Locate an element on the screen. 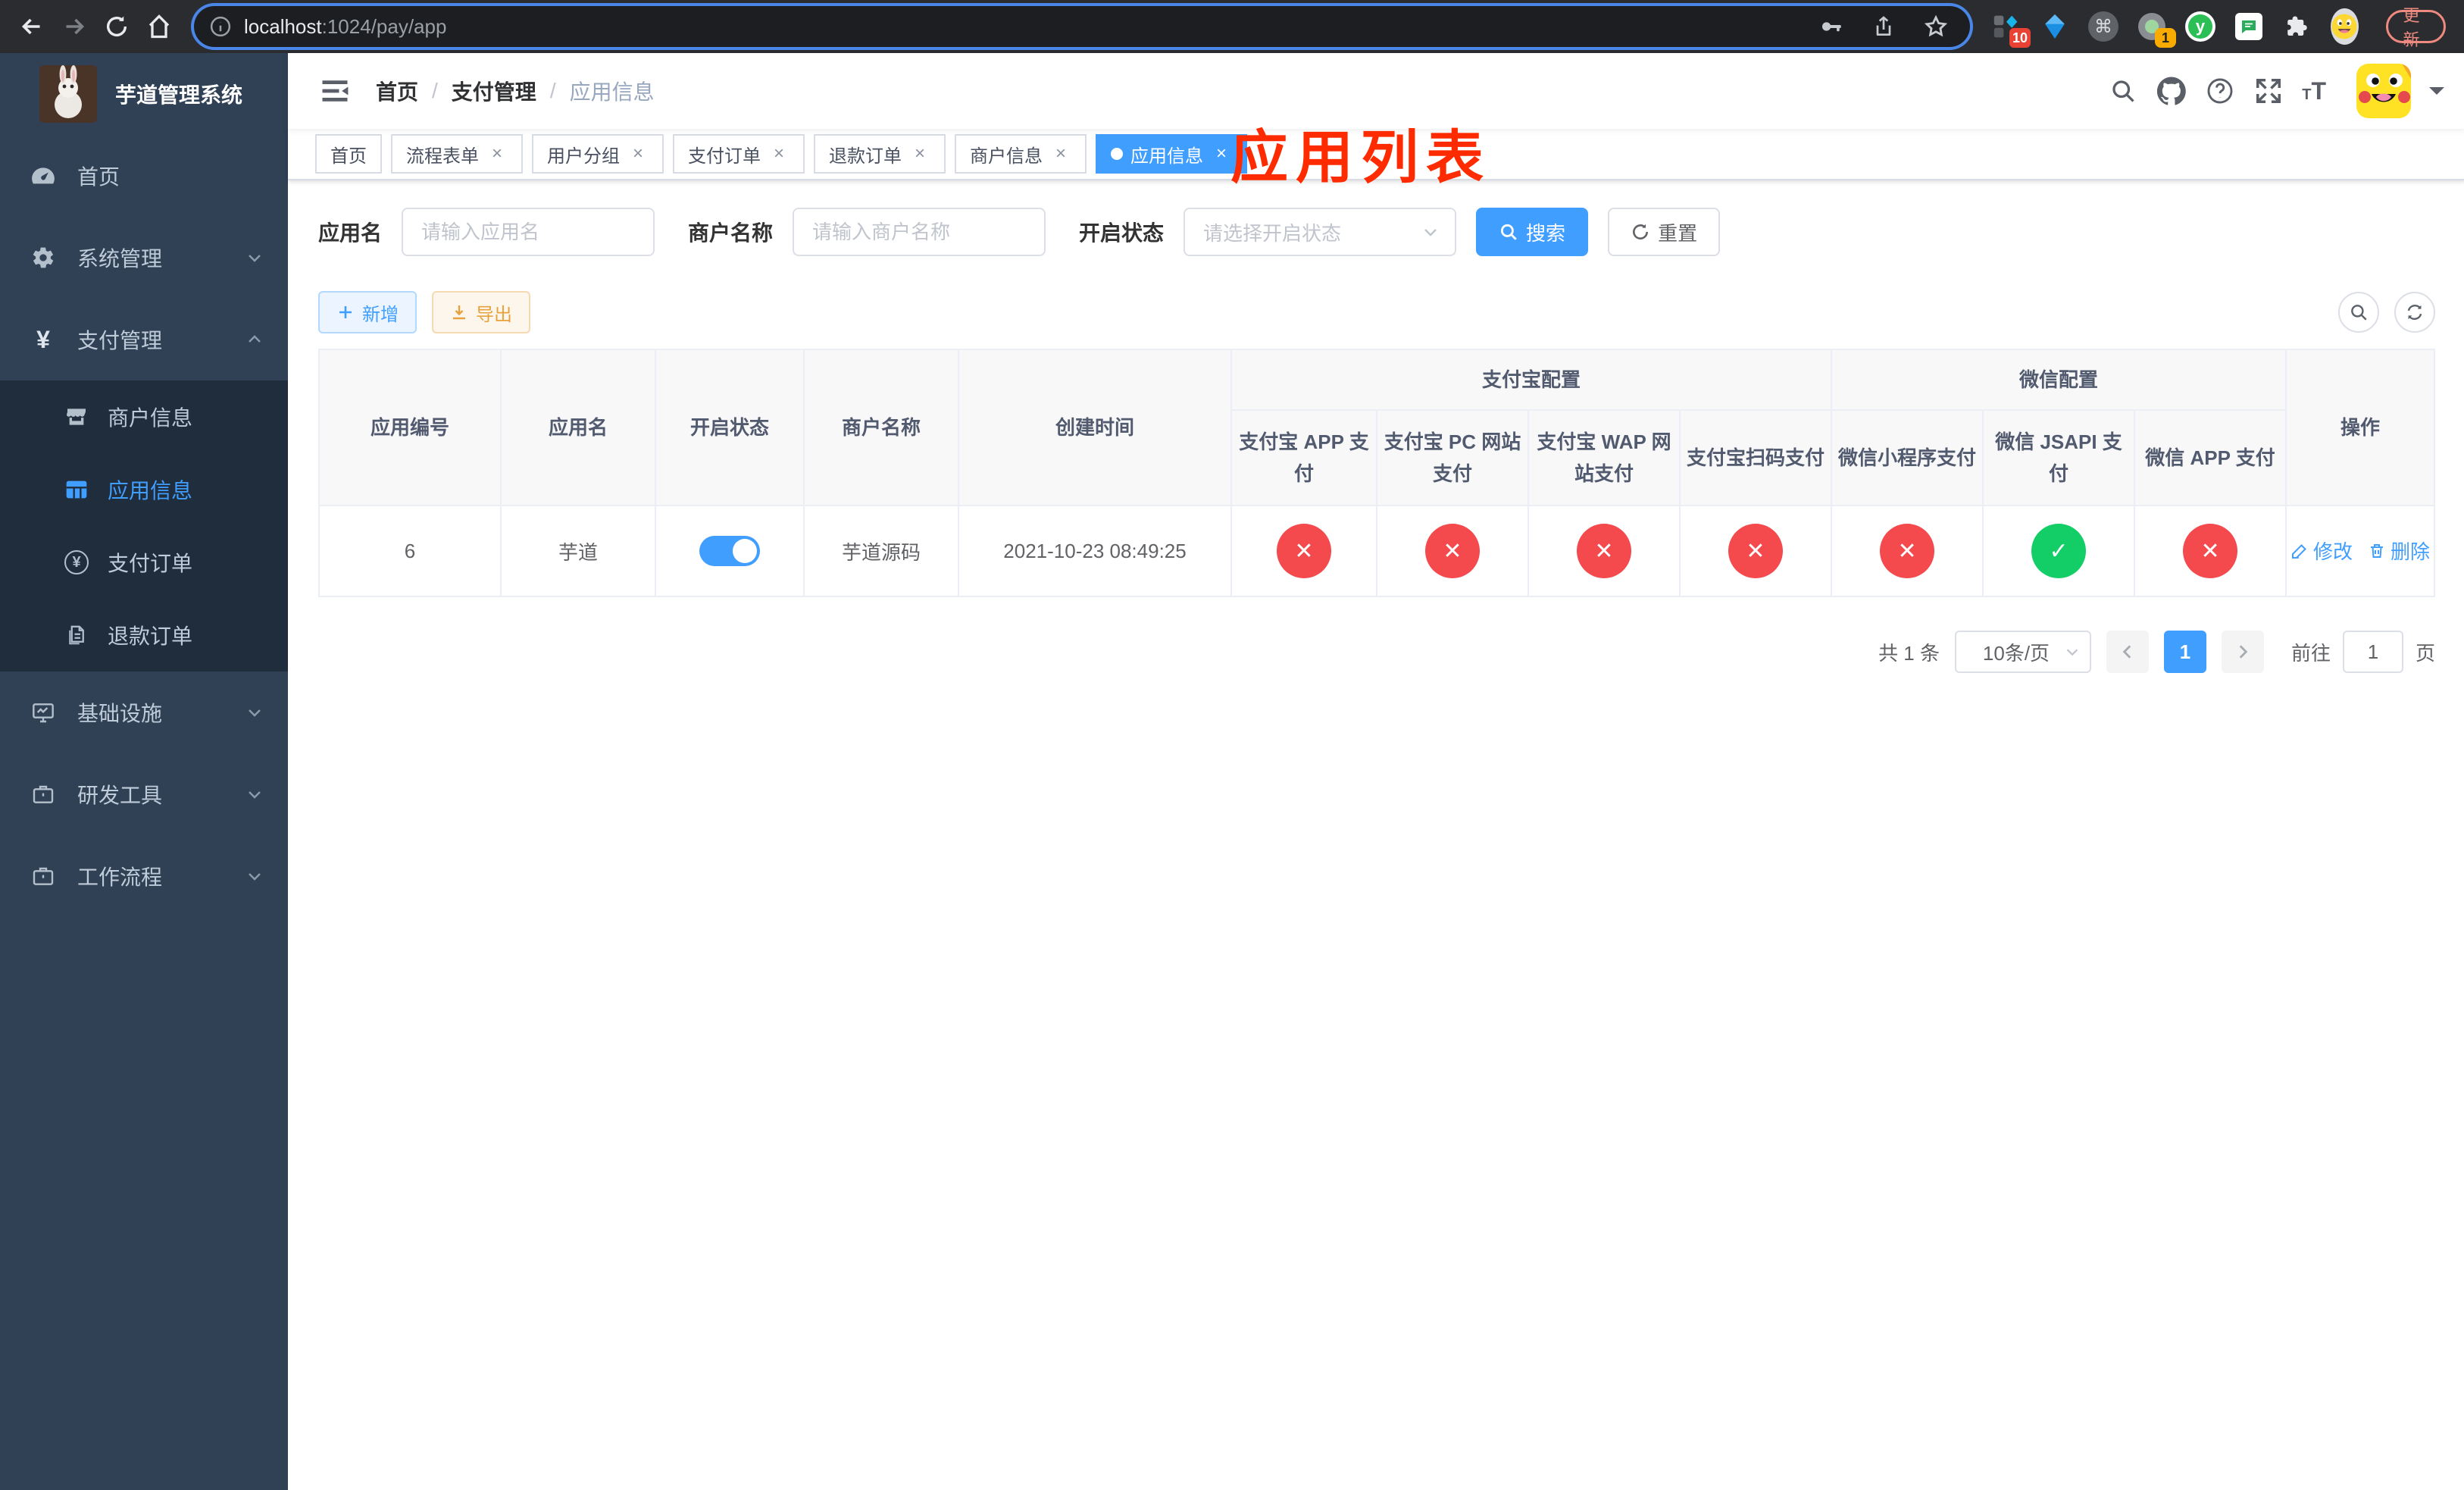 The image size is (2464, 1490). extension-chat-icon is located at coordinates (2249, 27).